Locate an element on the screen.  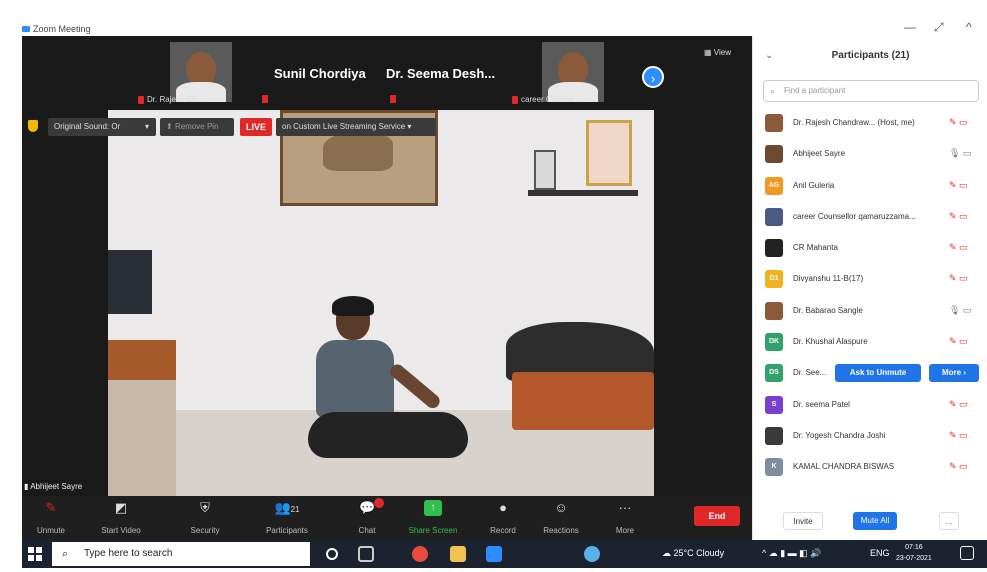
maximize-button: ⤢ is located at coordinates (939, 27).